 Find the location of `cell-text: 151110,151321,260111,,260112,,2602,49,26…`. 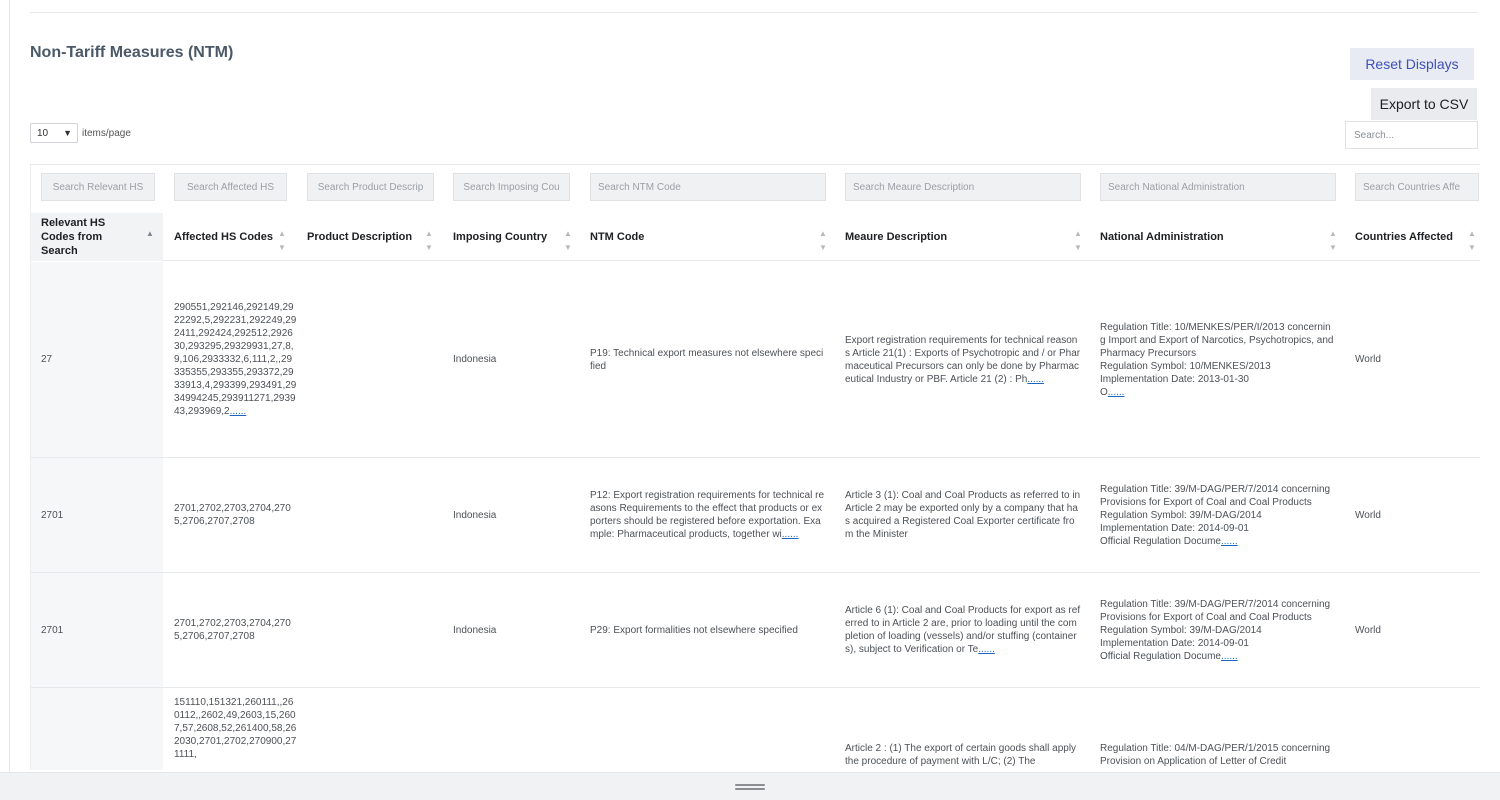

cell-text: 151110,151321,260111,,260112,,2602,49,26… is located at coordinates (235, 728).